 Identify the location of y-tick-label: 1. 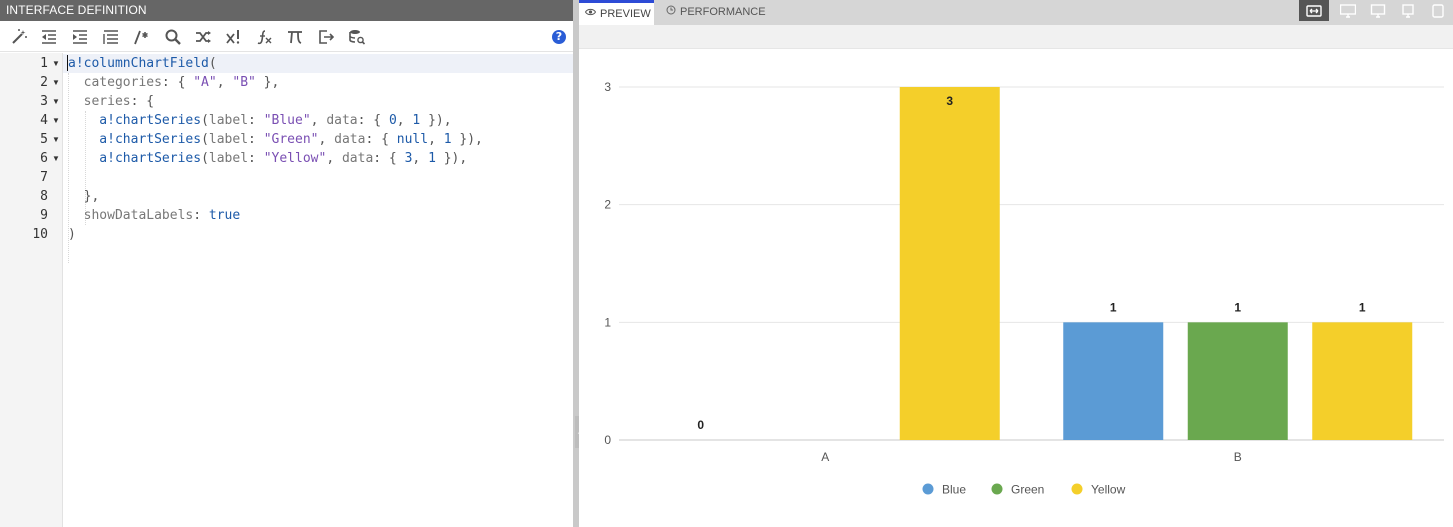
(607, 322).